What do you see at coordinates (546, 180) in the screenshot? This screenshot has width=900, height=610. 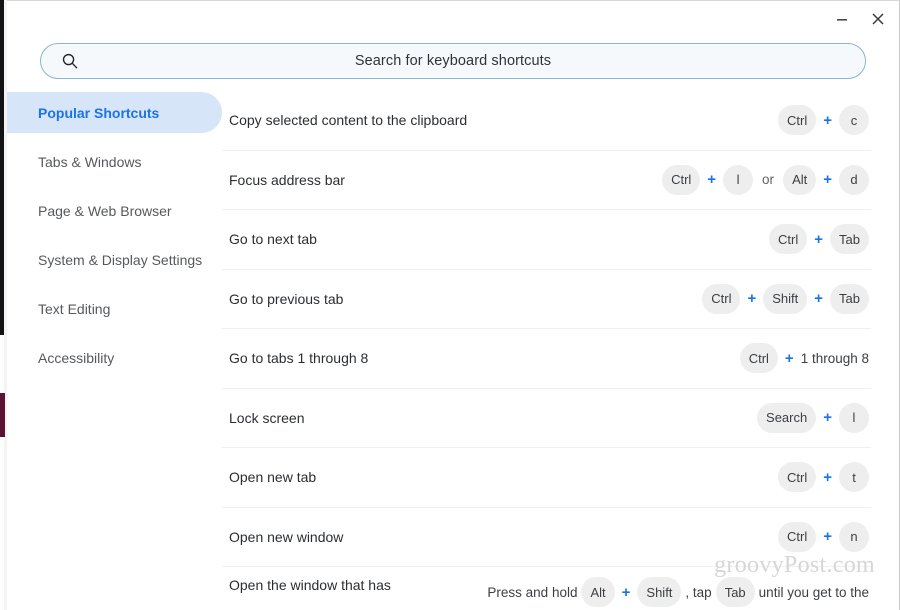 I see `table-row: Focus address bar Ctrl + l or Alt + d` at bounding box center [546, 180].